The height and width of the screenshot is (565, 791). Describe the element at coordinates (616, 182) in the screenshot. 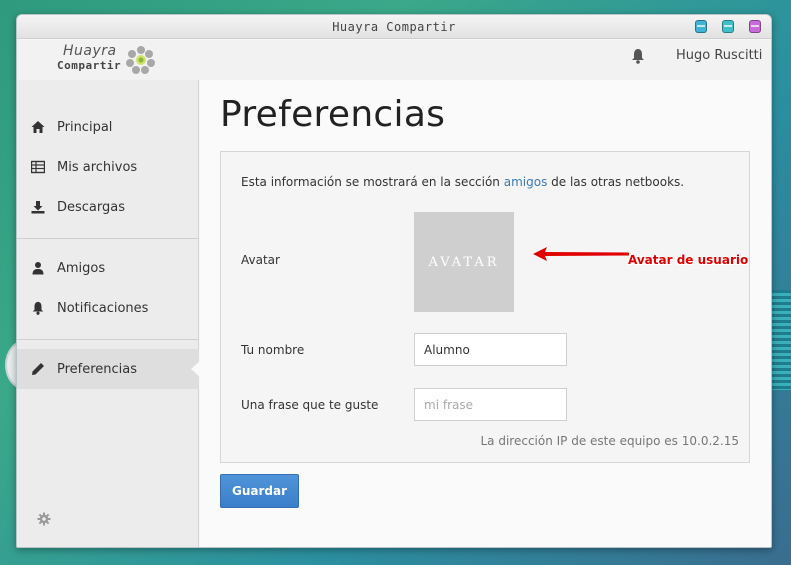

I see `info-text-suffix: de las otras netbooks.` at that location.